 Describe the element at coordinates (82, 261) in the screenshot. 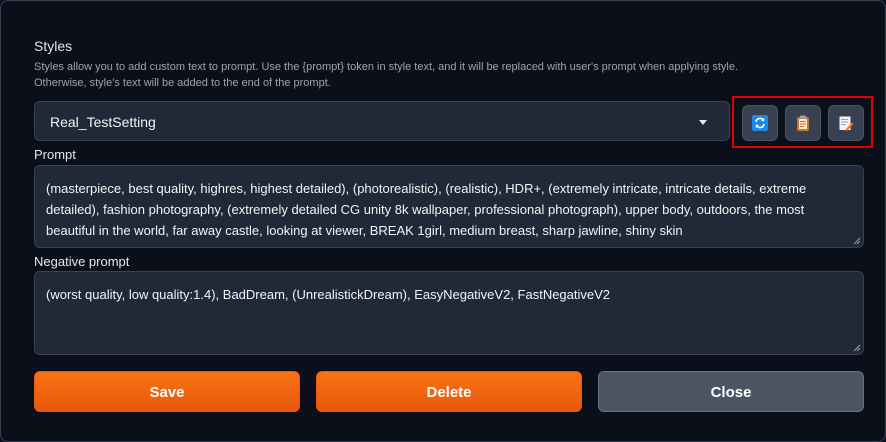

I see `negative-prompt-label: Negative prompt` at that location.